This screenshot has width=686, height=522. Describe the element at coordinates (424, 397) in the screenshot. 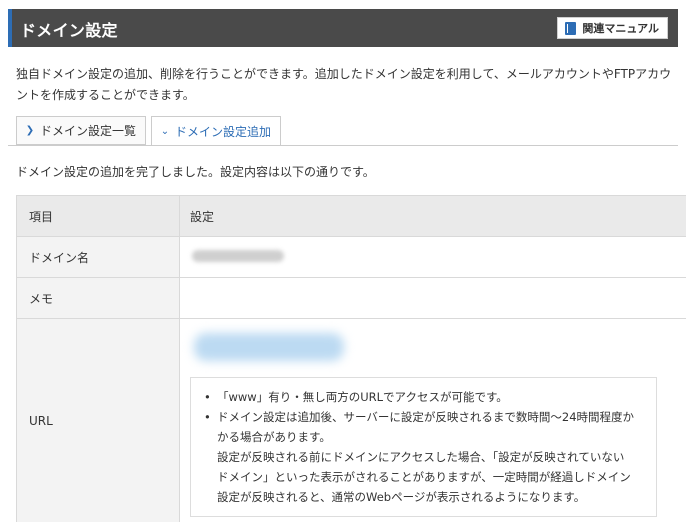

I see `note-item-1: 「www」有り・無し両方のURLでアクセスが可能です。` at that location.